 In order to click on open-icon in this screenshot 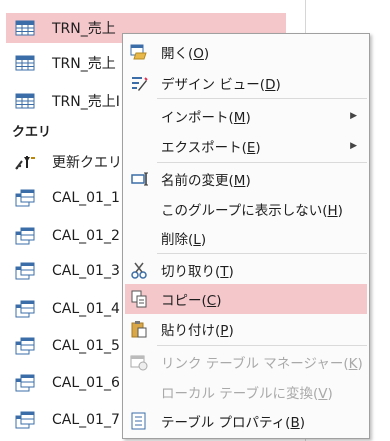, I will do `click(139, 52)`.